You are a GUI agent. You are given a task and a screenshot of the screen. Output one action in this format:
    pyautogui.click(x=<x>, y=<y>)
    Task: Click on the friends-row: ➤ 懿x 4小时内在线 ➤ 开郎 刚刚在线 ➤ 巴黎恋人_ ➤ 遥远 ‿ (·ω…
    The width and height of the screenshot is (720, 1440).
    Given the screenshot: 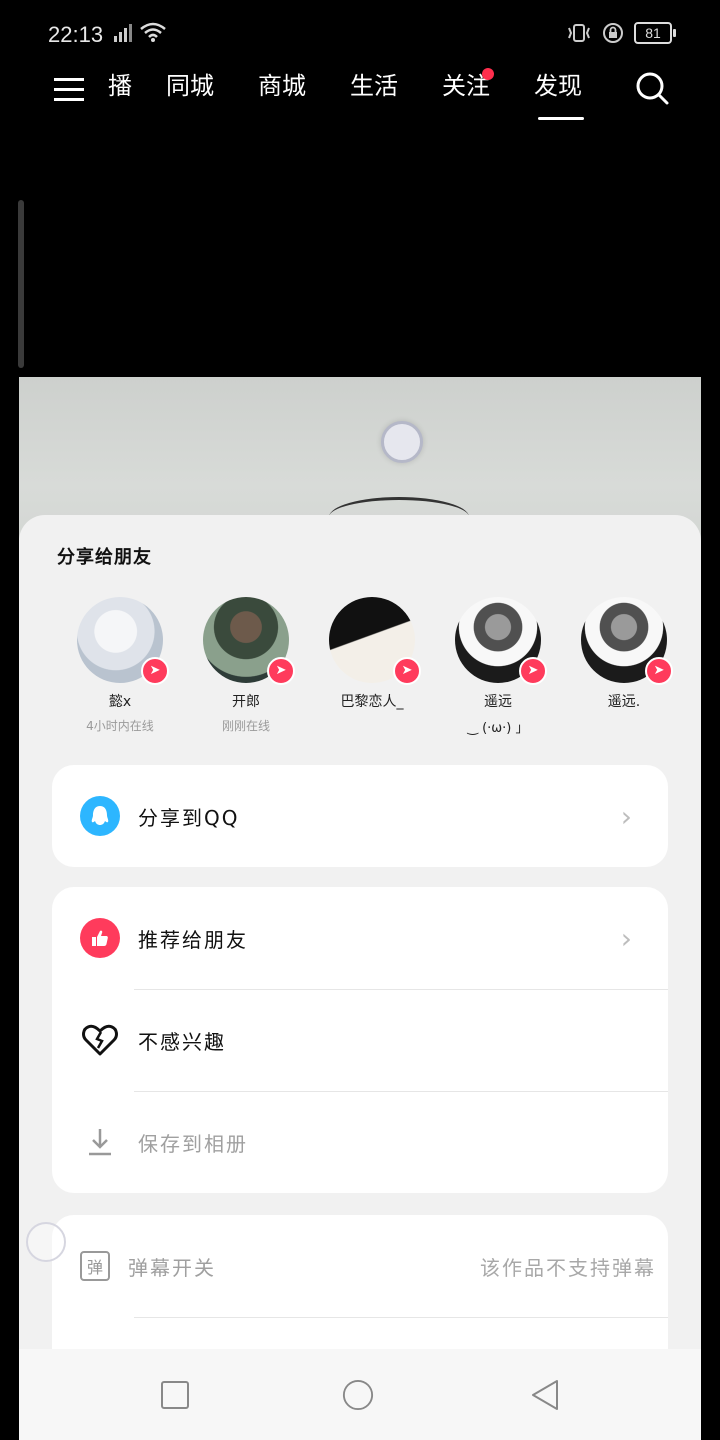 What is the action you would take?
    pyautogui.click(x=379, y=672)
    